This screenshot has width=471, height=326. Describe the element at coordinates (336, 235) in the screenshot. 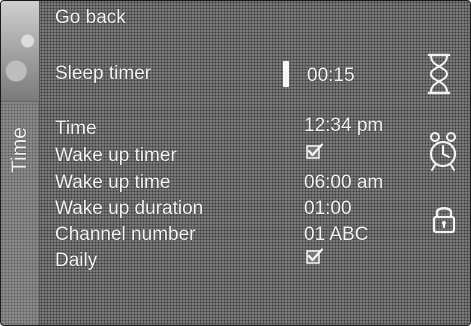

I see `channel-number-value: 01 ABC` at that location.